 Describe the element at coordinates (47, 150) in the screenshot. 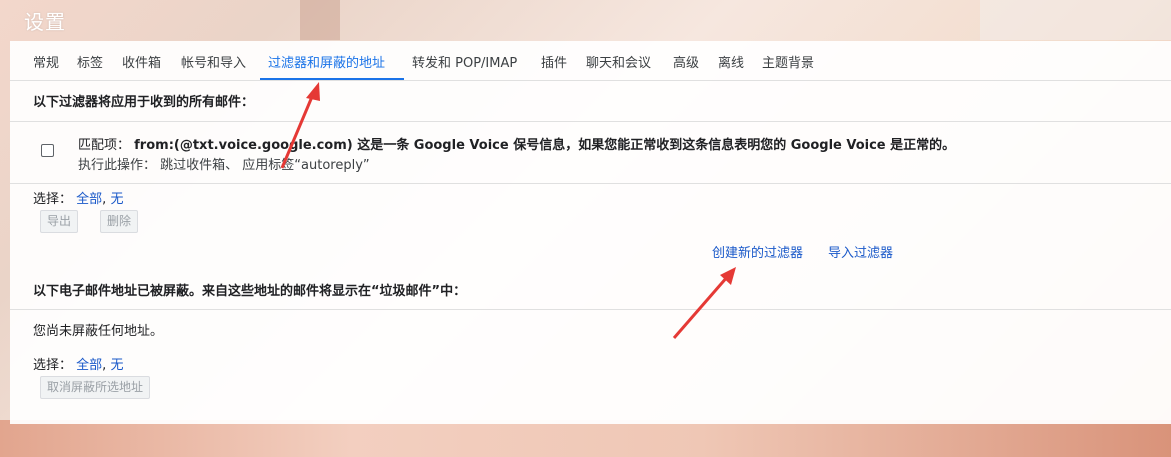

I see `filter-checkbox` at that location.